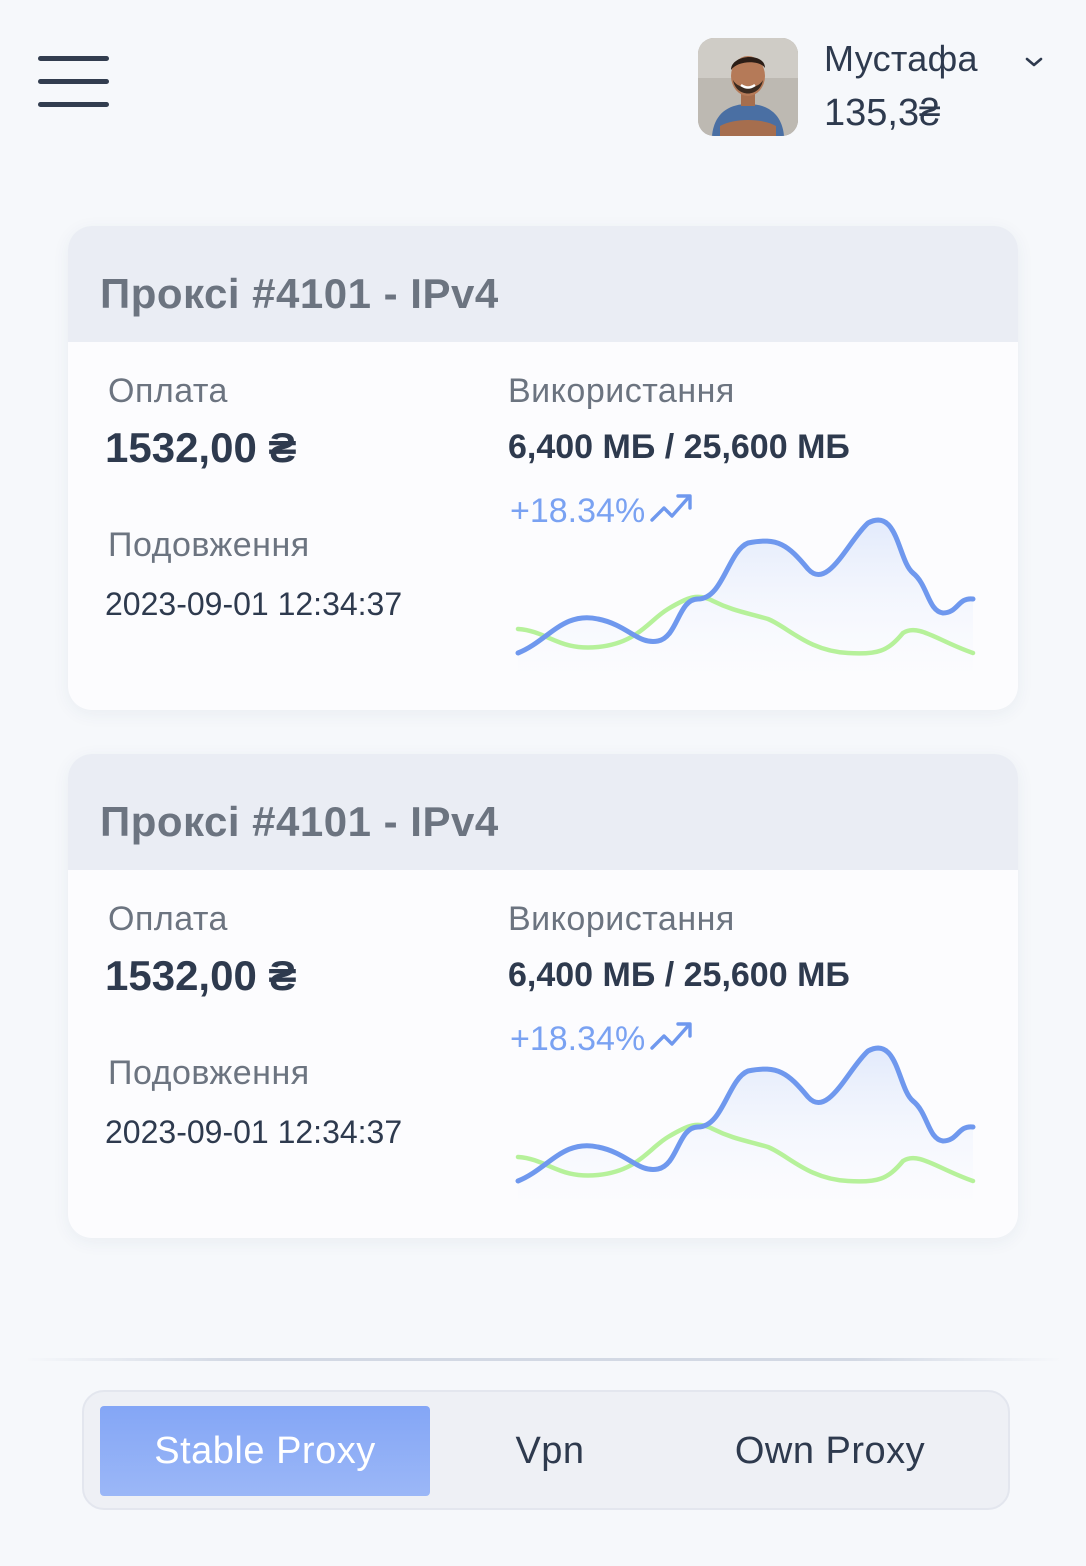 The height and width of the screenshot is (1566, 1086). Describe the element at coordinates (74, 82) in the screenshot. I see `menu-button` at that location.